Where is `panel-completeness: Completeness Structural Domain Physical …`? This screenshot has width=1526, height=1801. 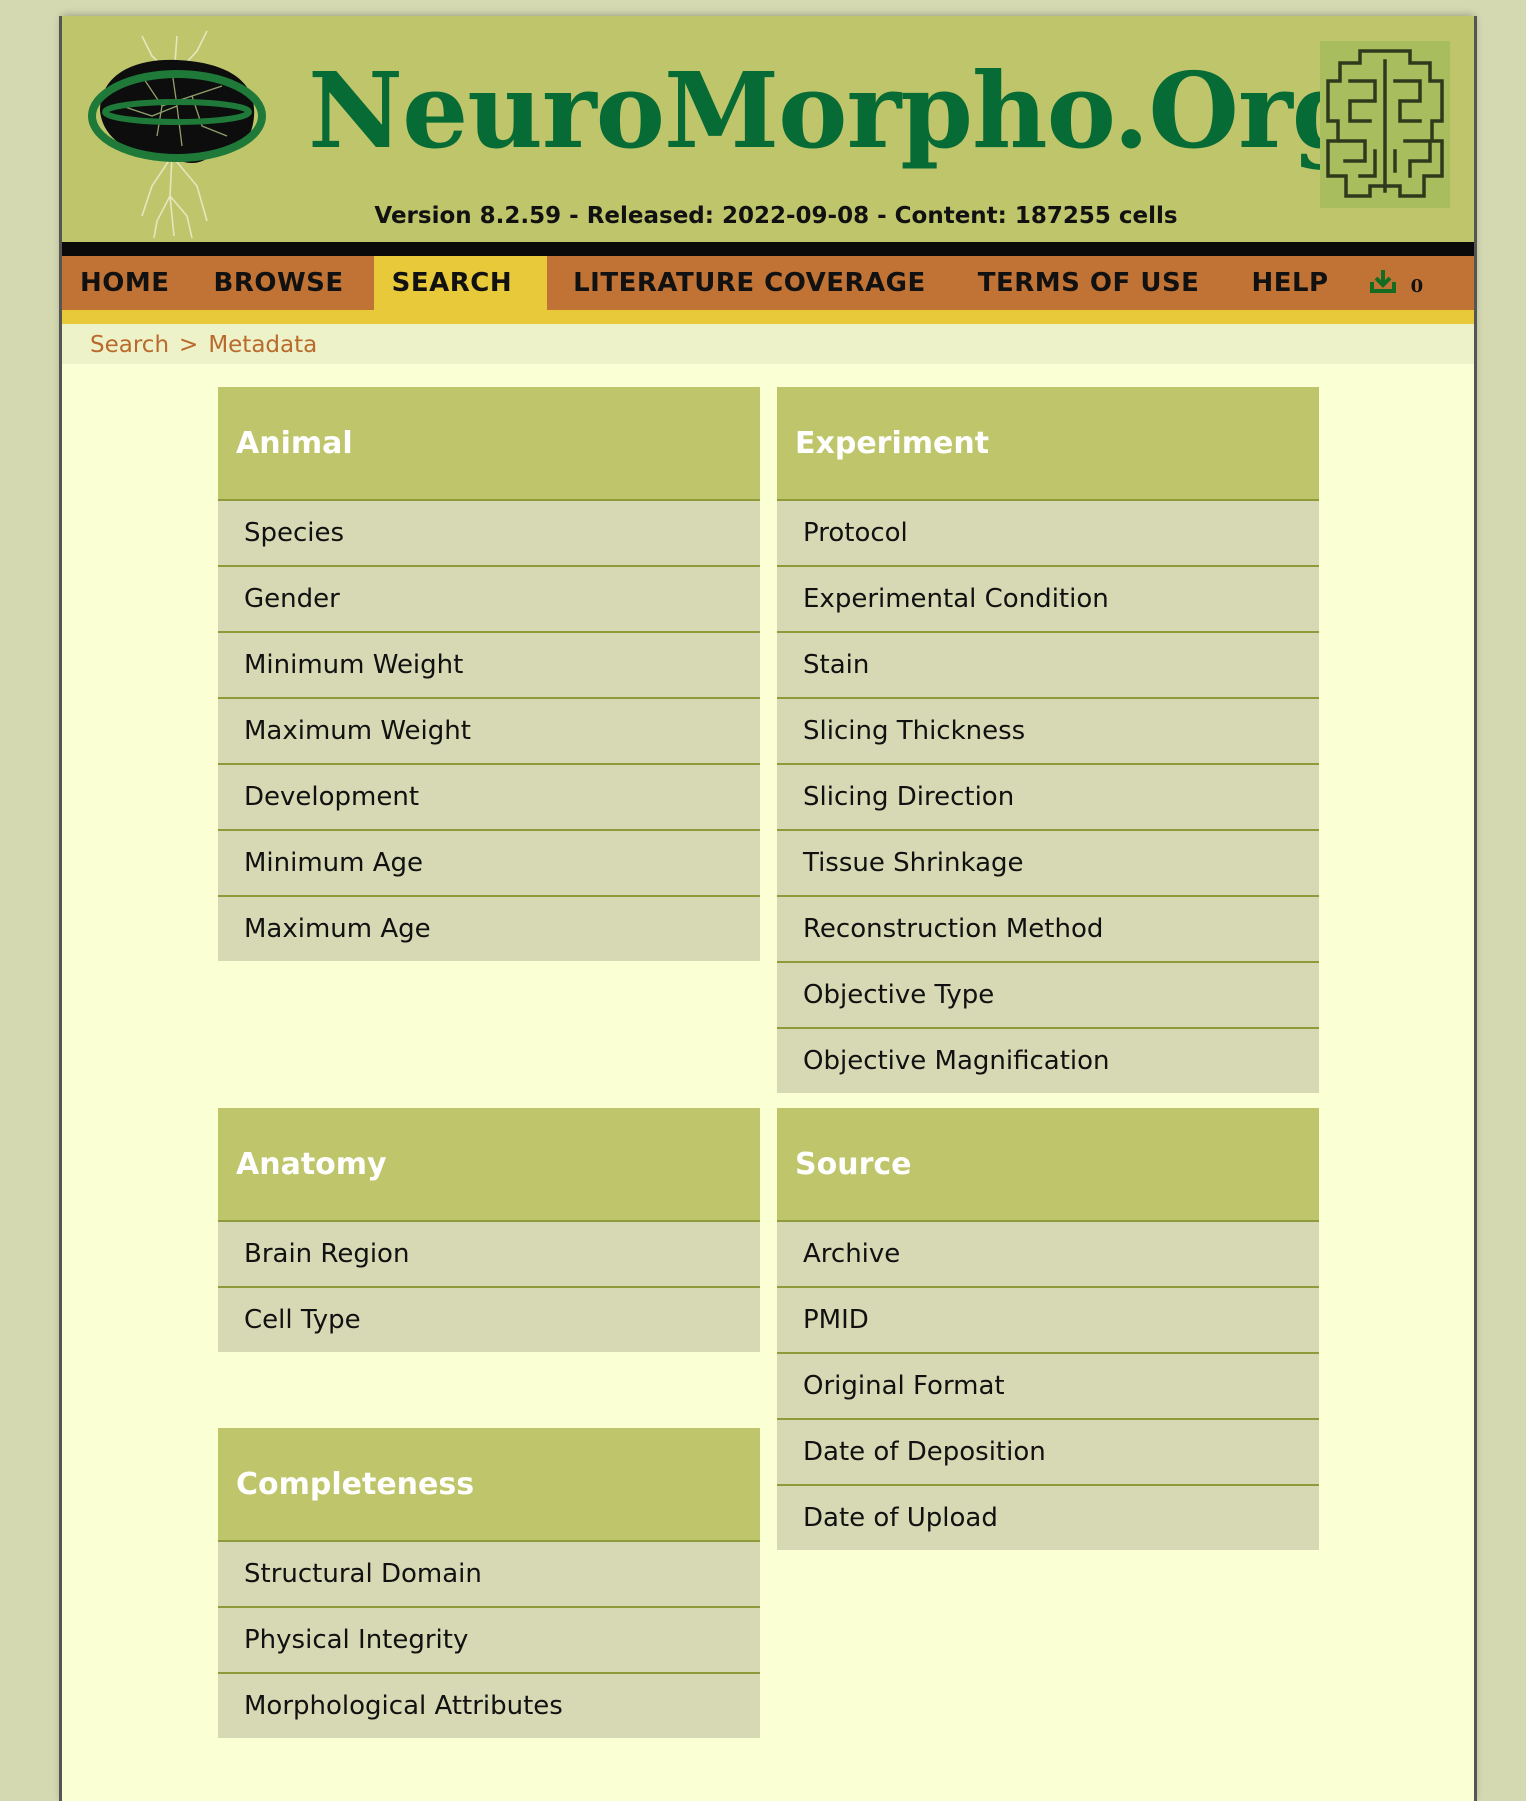
panel-completeness: Completeness Structural Domain Physical … is located at coordinates (489, 1583).